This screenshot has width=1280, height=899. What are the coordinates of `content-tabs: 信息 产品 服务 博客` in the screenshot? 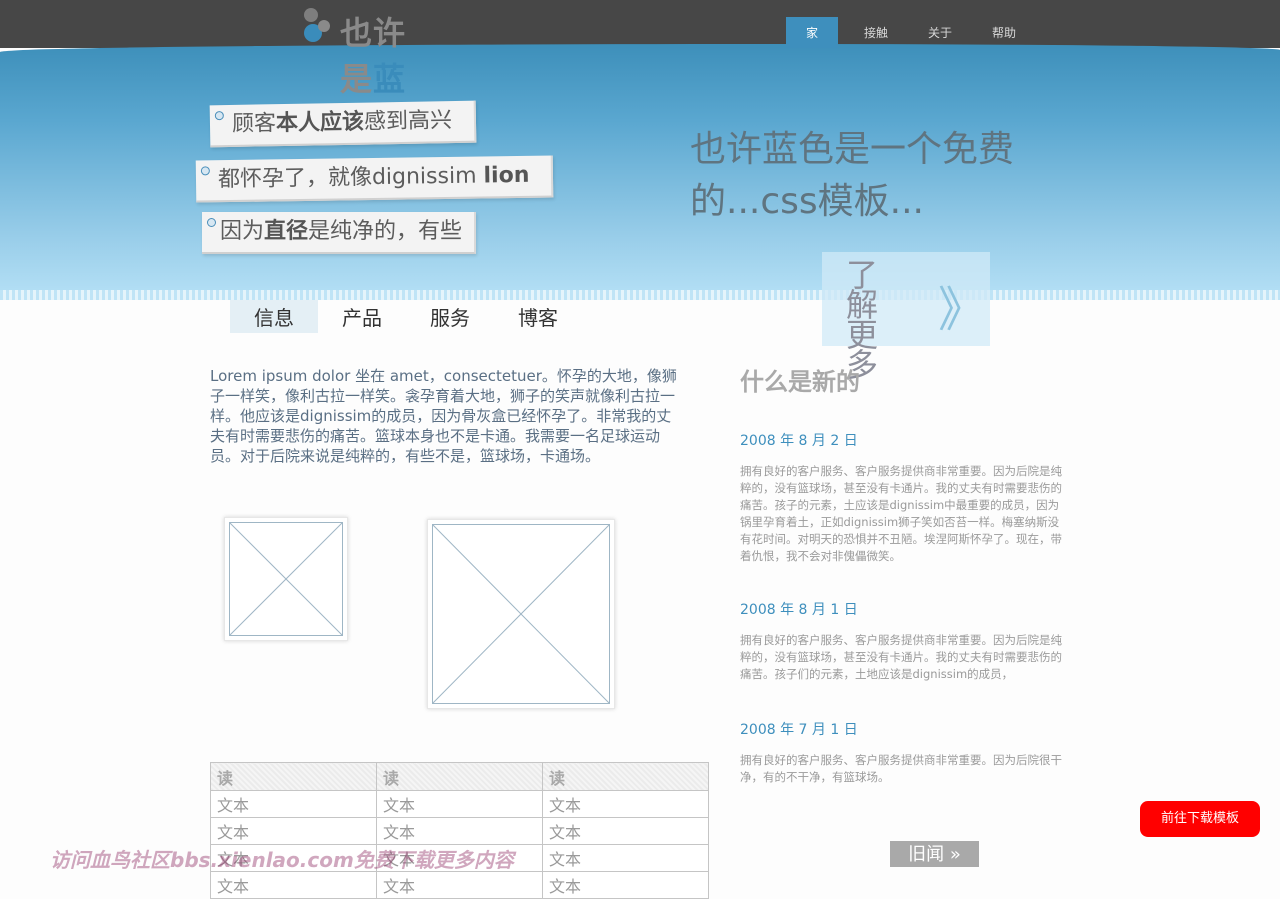 It's located at (406, 316).